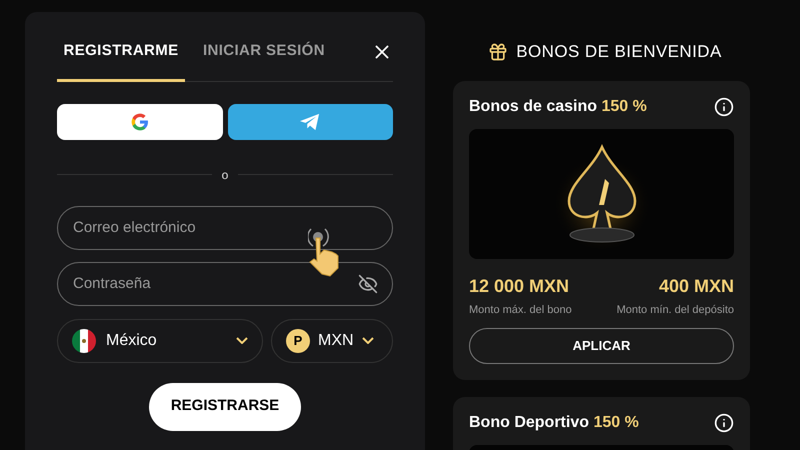  Describe the element at coordinates (84, 340) in the screenshot. I see `mexico-flag-icon` at that location.